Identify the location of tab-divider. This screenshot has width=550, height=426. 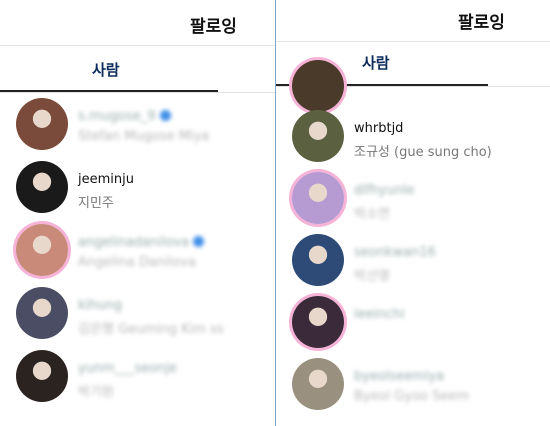
(137, 92).